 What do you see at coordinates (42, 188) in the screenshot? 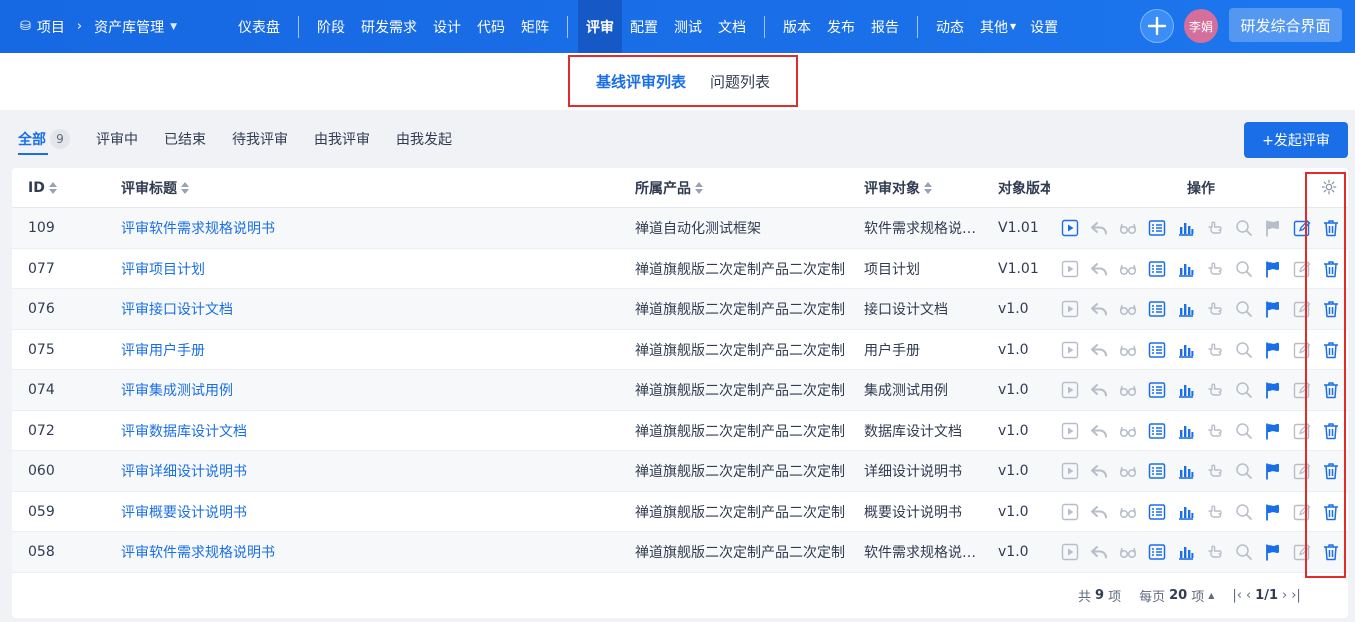
I see `col-id: ID` at bounding box center [42, 188].